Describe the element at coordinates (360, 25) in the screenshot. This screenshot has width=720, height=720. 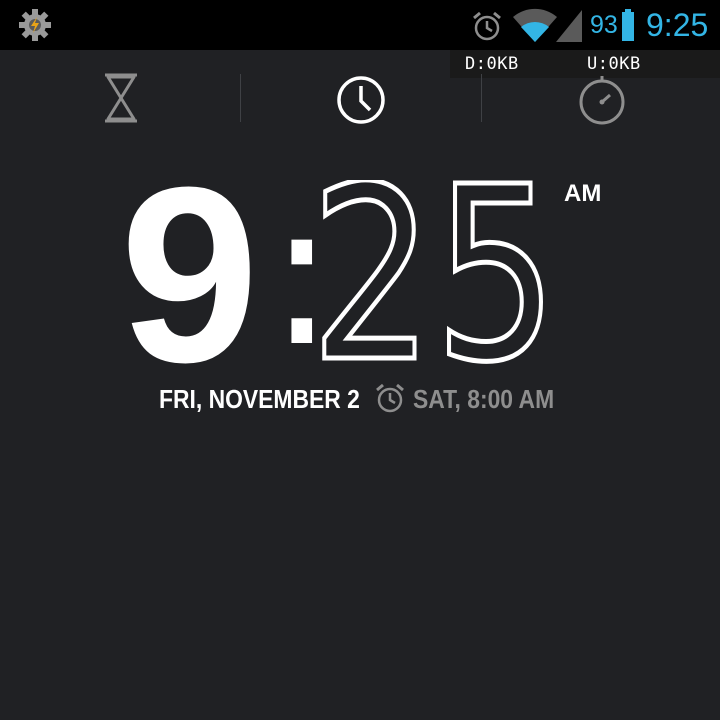
I see `status-bar: 93 9:25` at that location.